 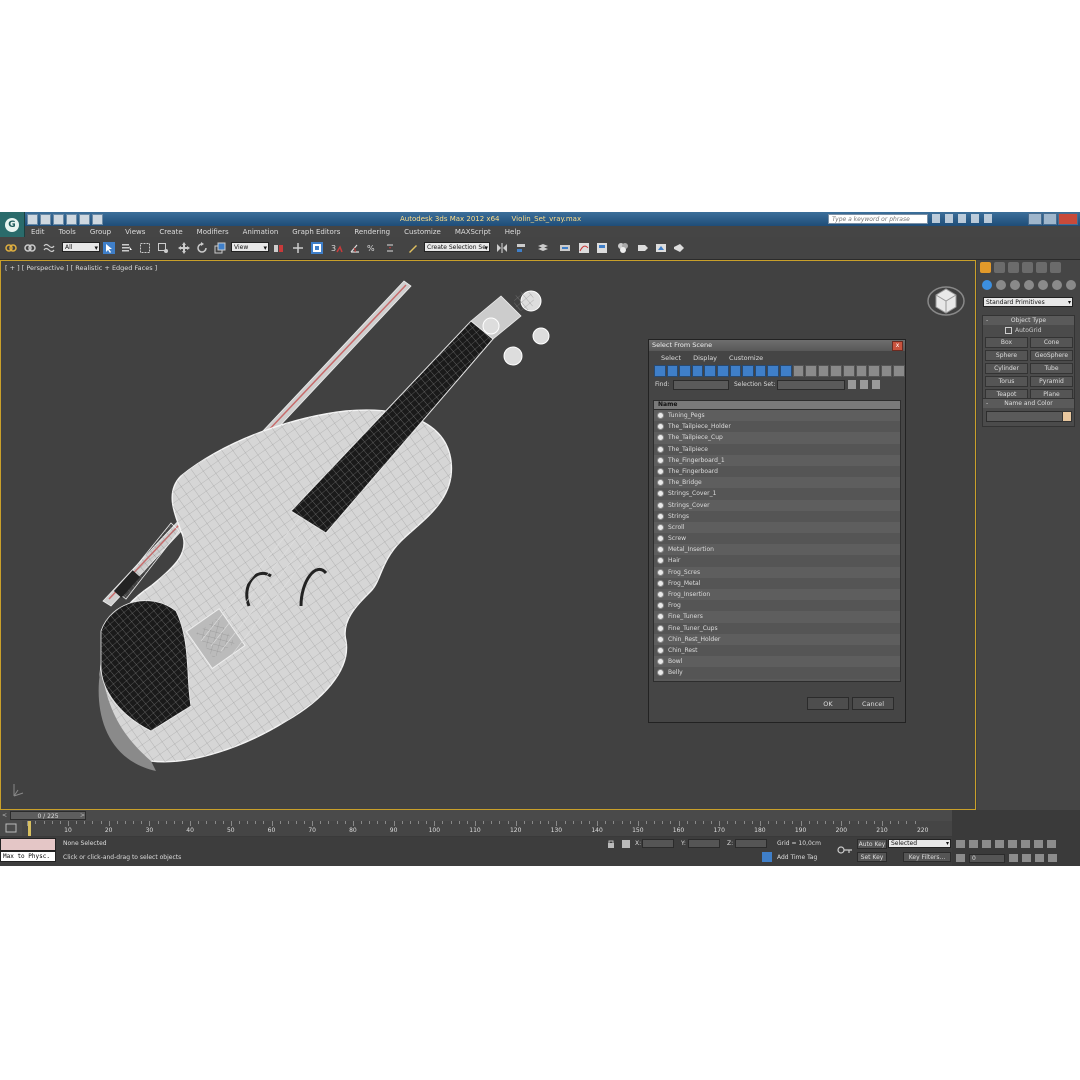 What do you see at coordinates (960, 858) in the screenshot?
I see `key-mode-toggle-icon` at bounding box center [960, 858].